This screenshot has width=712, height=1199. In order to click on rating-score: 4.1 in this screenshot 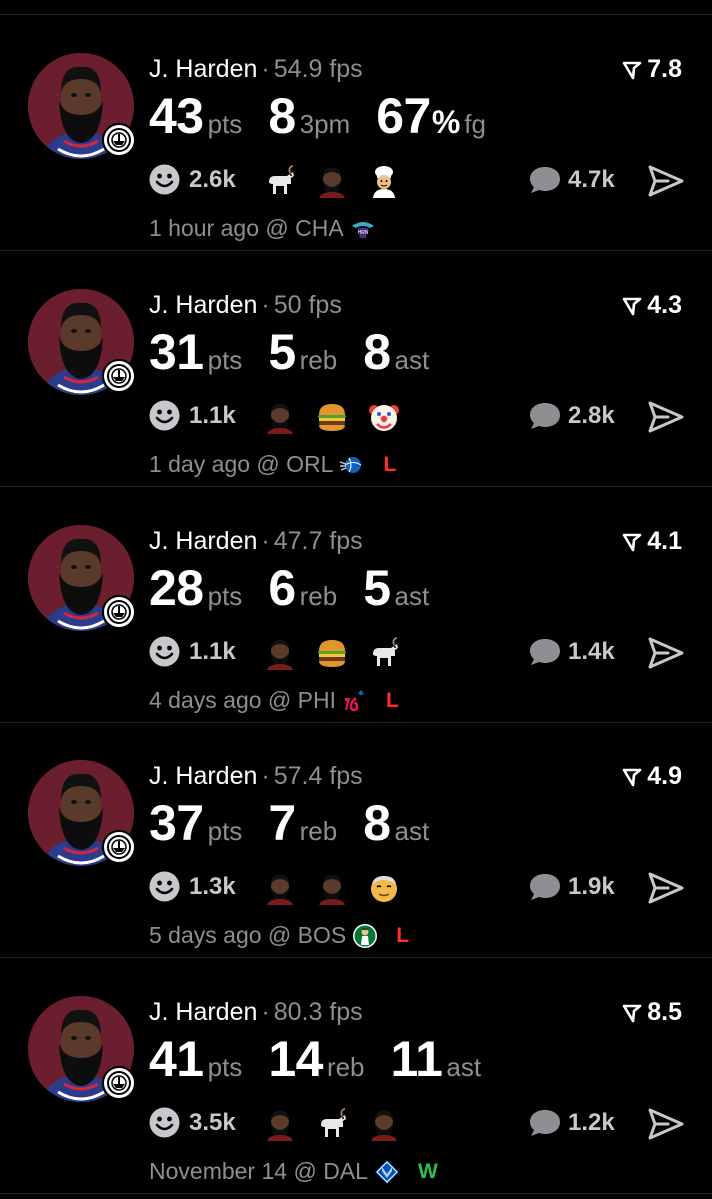, I will do `click(651, 541)`.